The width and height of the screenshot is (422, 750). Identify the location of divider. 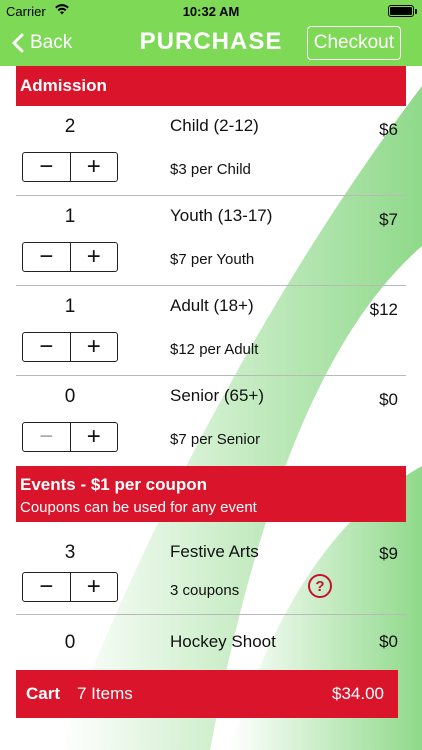
(211, 614).